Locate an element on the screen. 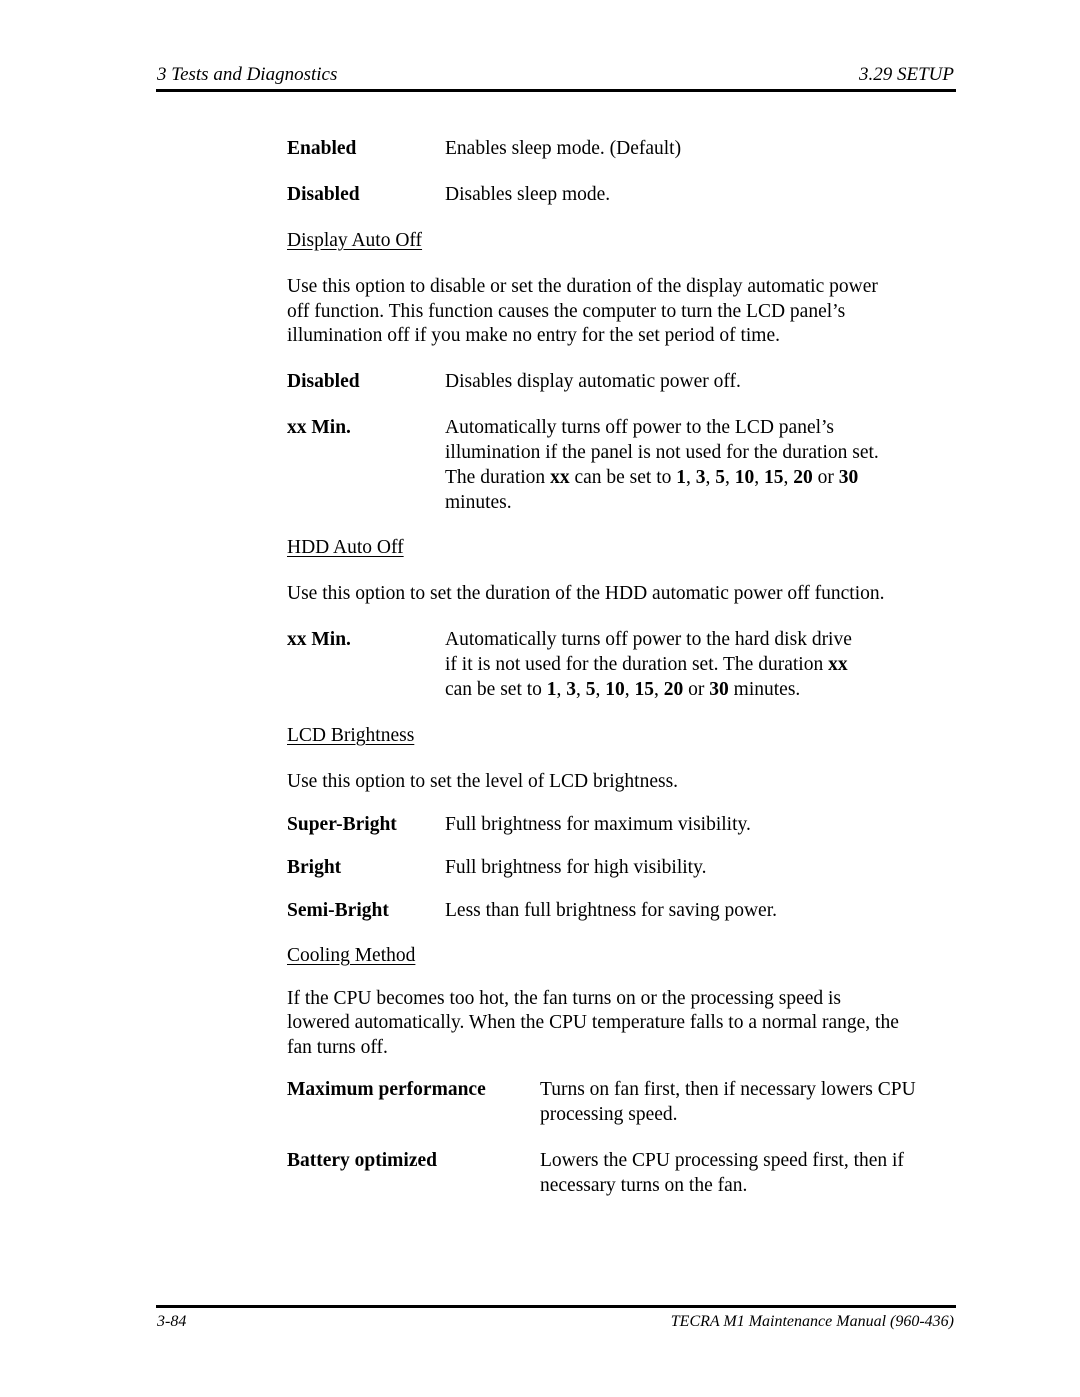 This screenshot has width=1080, height=1397. option-term: Battery optimized is located at coordinates (362, 1160).